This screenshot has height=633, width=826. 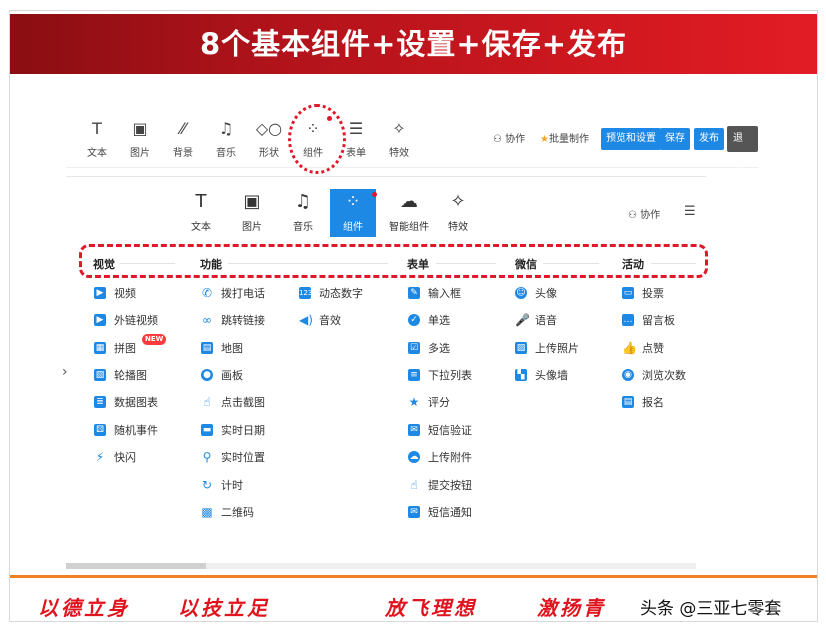 I want to click on tab-text: T 文本, so click(x=201, y=213).